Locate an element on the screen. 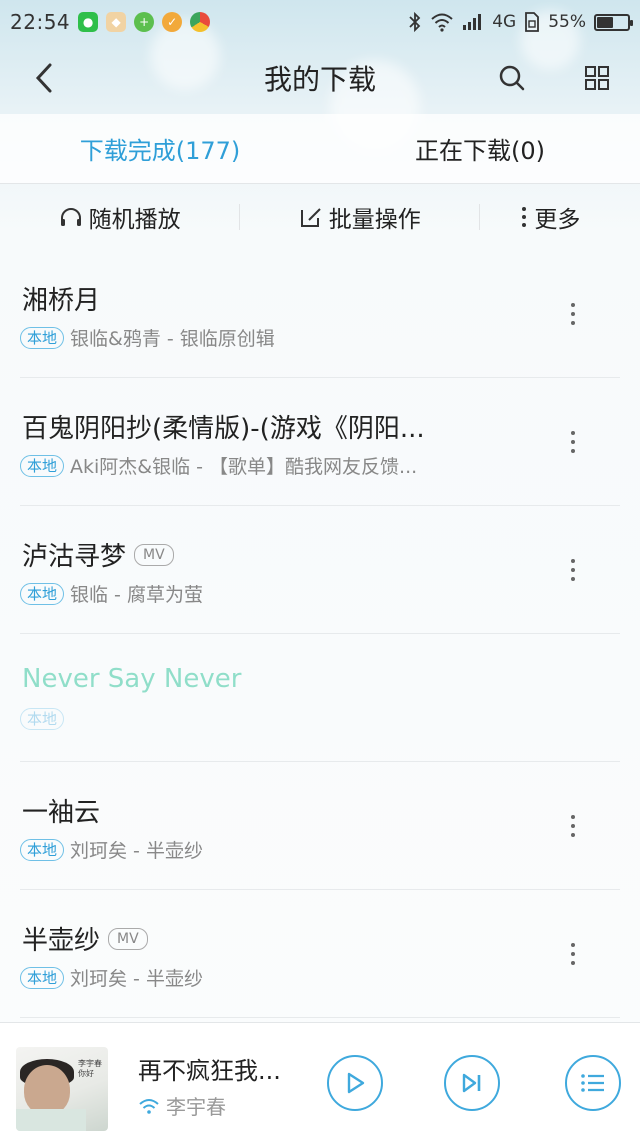 The width and height of the screenshot is (640, 1138). next-button is located at coordinates (472, 1083).